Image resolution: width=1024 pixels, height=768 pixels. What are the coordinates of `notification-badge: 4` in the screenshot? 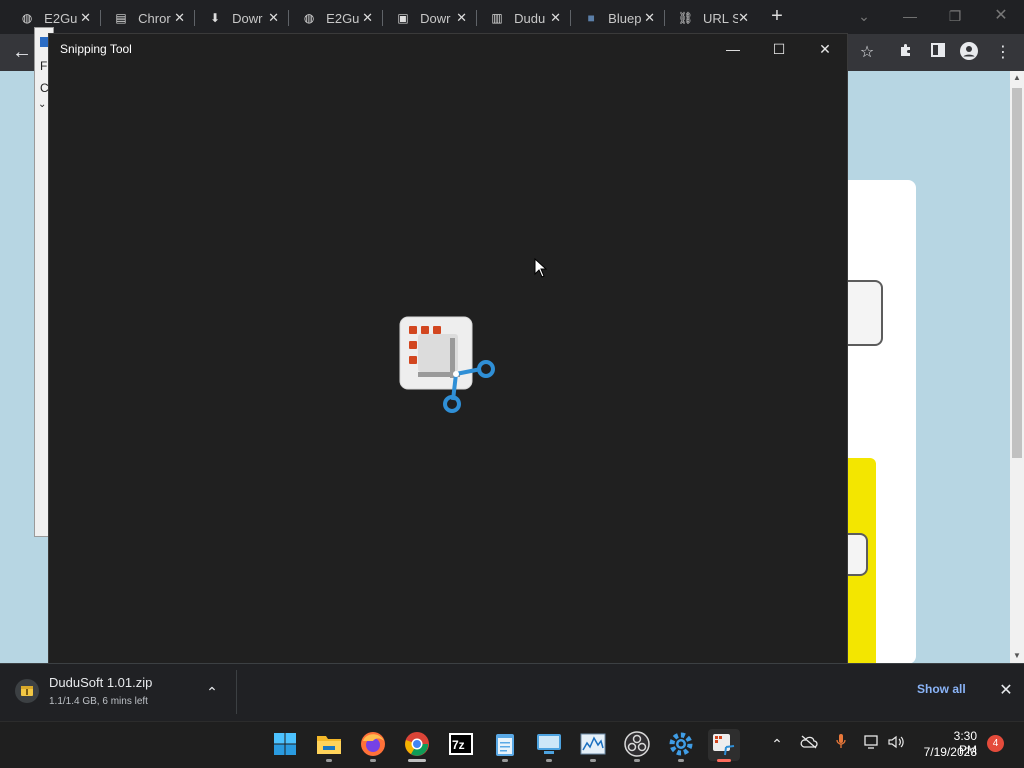 It's located at (995, 743).